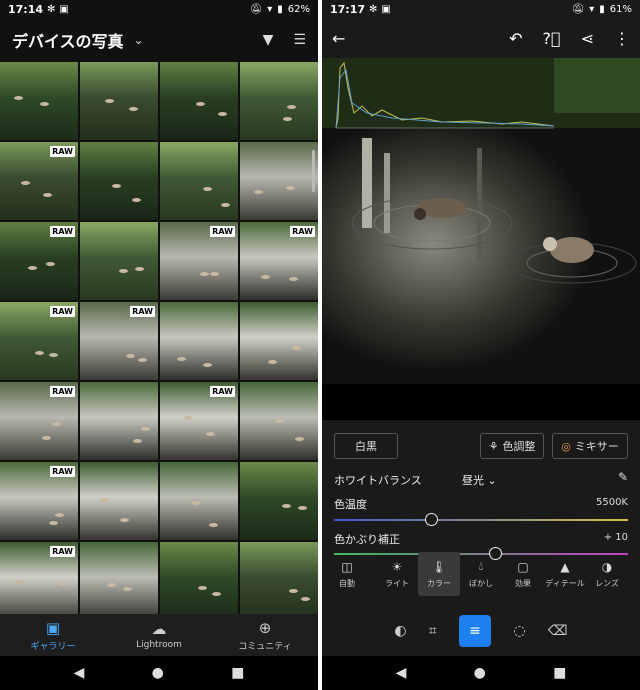 This screenshot has width=640, height=690. What do you see at coordinates (515, 38) in the screenshot?
I see `undo-icon: ↶` at bounding box center [515, 38].